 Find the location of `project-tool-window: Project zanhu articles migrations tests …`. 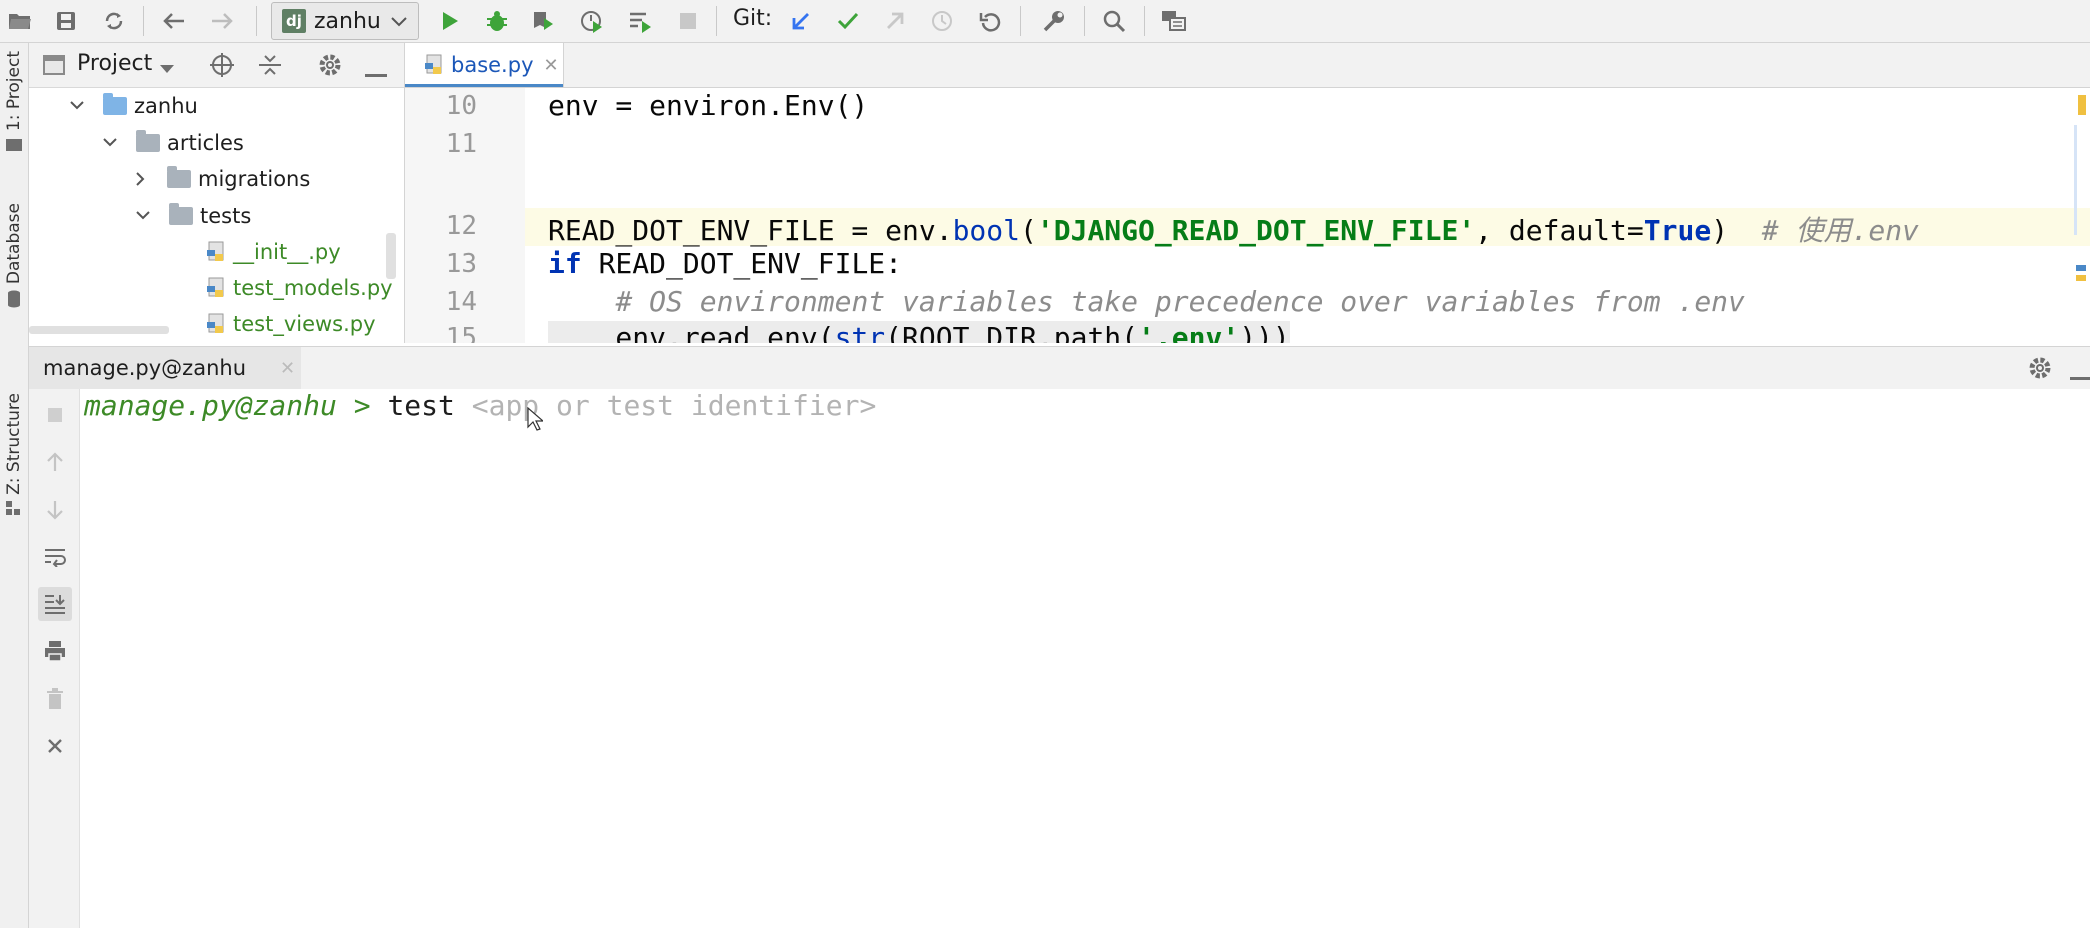

project-tool-window: Project zanhu articles migrations tests … is located at coordinates (217, 193).